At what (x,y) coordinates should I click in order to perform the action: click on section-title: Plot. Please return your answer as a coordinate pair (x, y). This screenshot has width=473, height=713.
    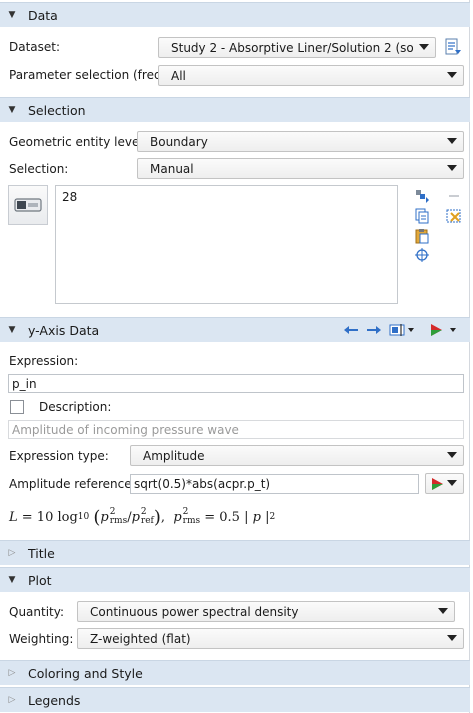
    Looking at the image, I should click on (40, 580).